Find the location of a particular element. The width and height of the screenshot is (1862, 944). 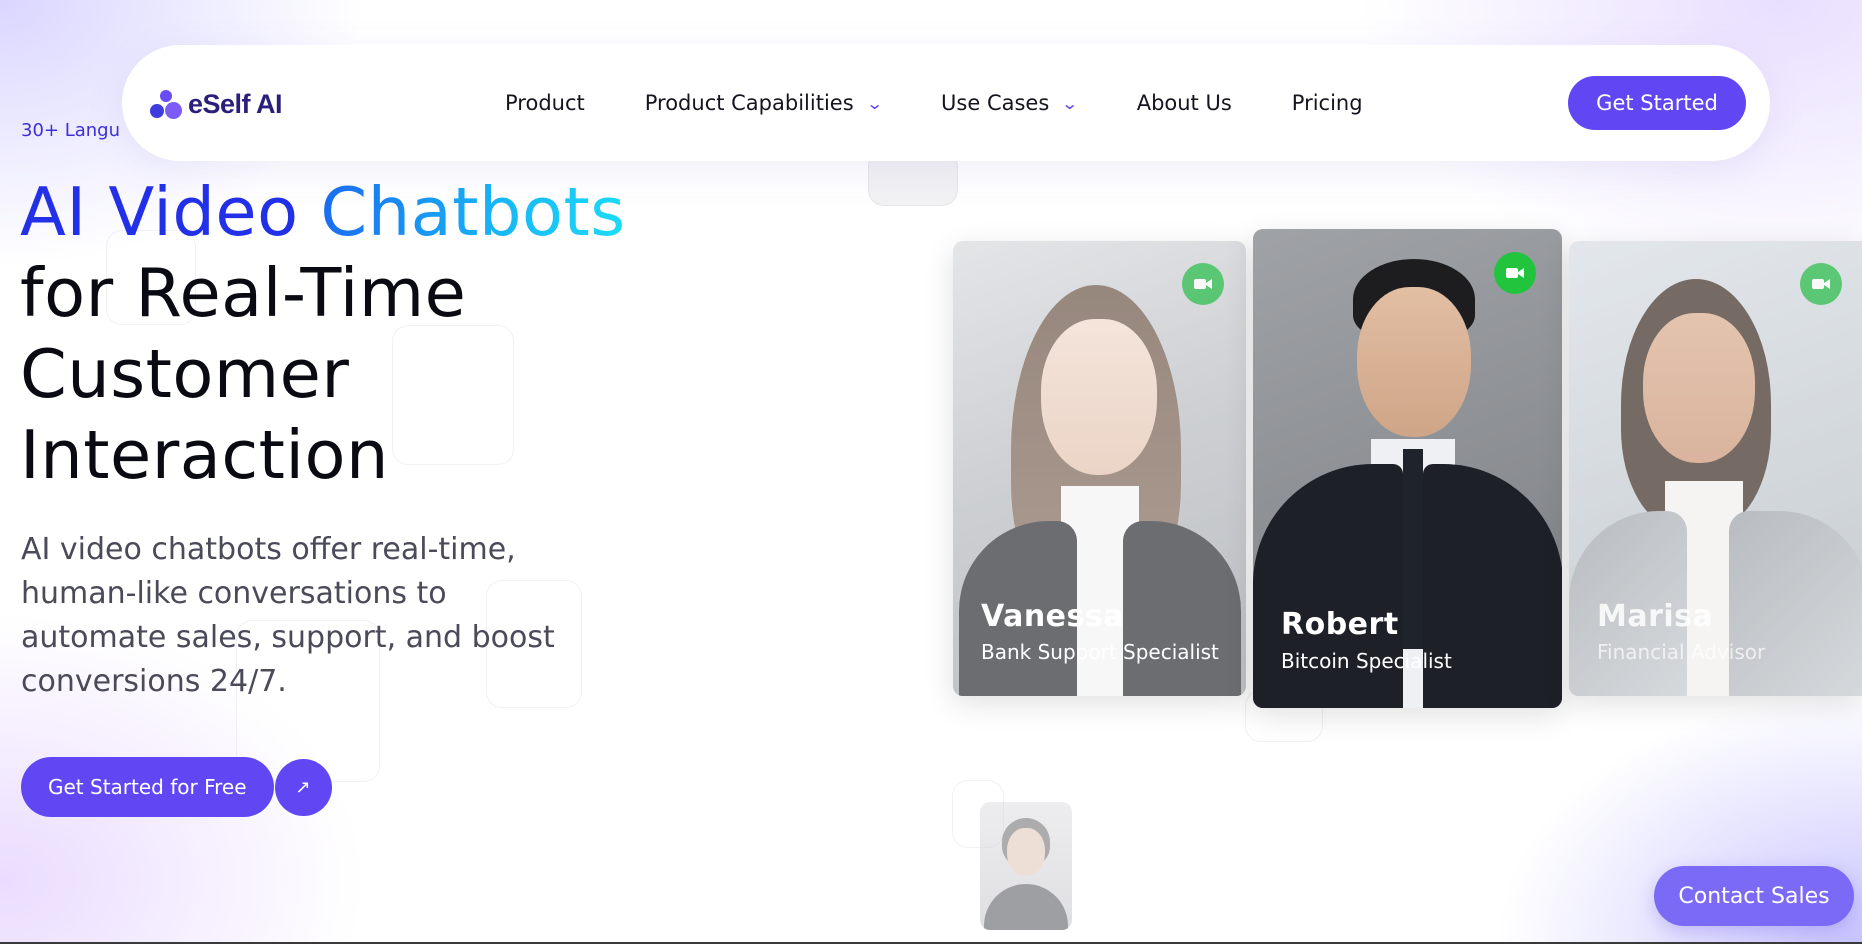

avatar-name: Robert is located at coordinates (1340, 624).